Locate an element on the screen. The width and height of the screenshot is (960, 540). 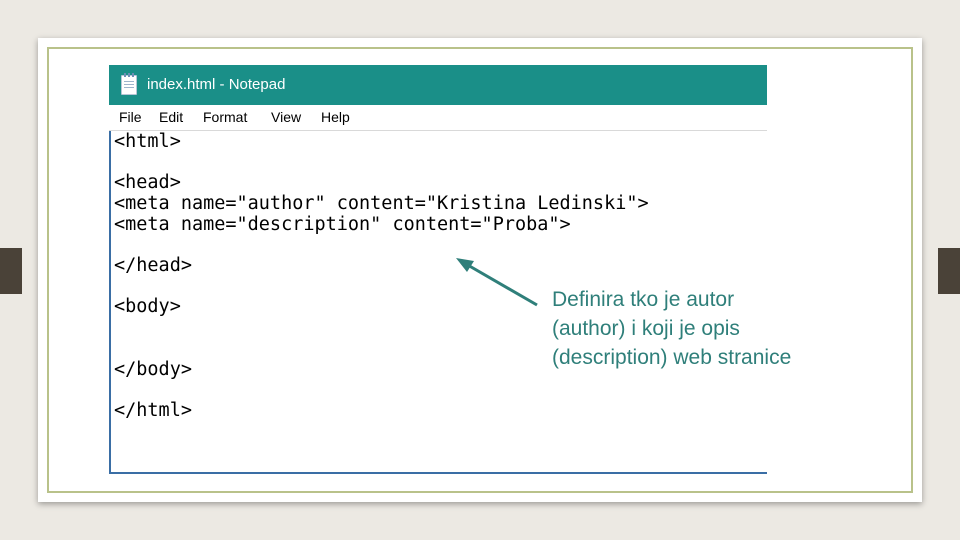
annotation-line: Definira tko je autor is located at coordinates (643, 299).